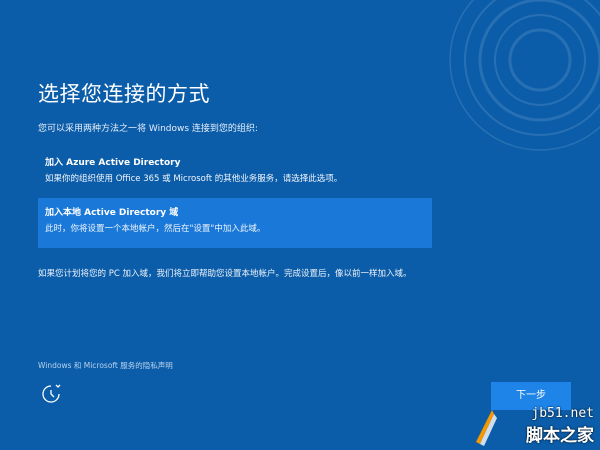  I want to click on option-local-domain-description: 此时，你将设置一个本地帐户，然后在"设置"中加入此域。, so click(155, 229).